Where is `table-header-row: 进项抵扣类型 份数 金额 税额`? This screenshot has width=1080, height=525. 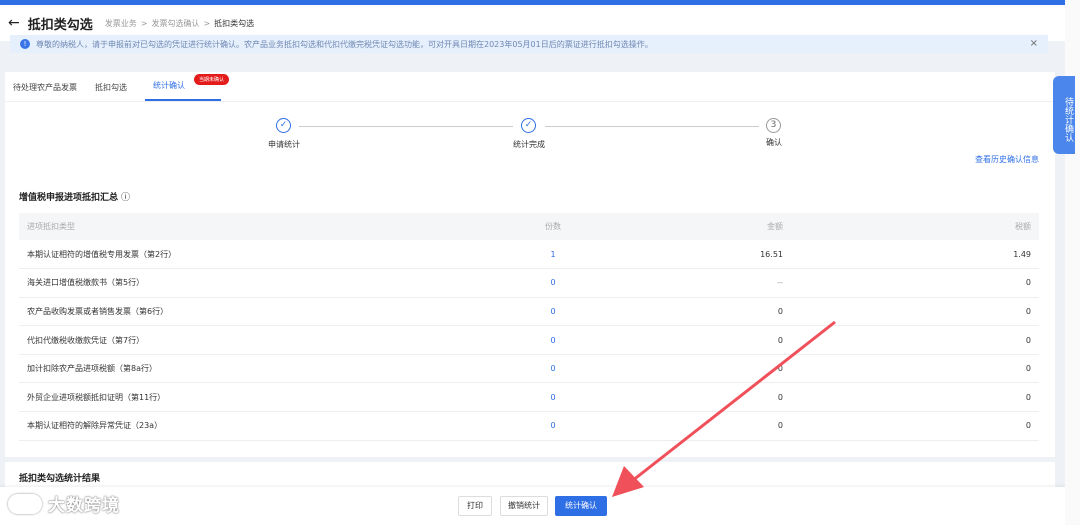 table-header-row: 进项抵扣类型 份数 金额 税额 is located at coordinates (529, 226).